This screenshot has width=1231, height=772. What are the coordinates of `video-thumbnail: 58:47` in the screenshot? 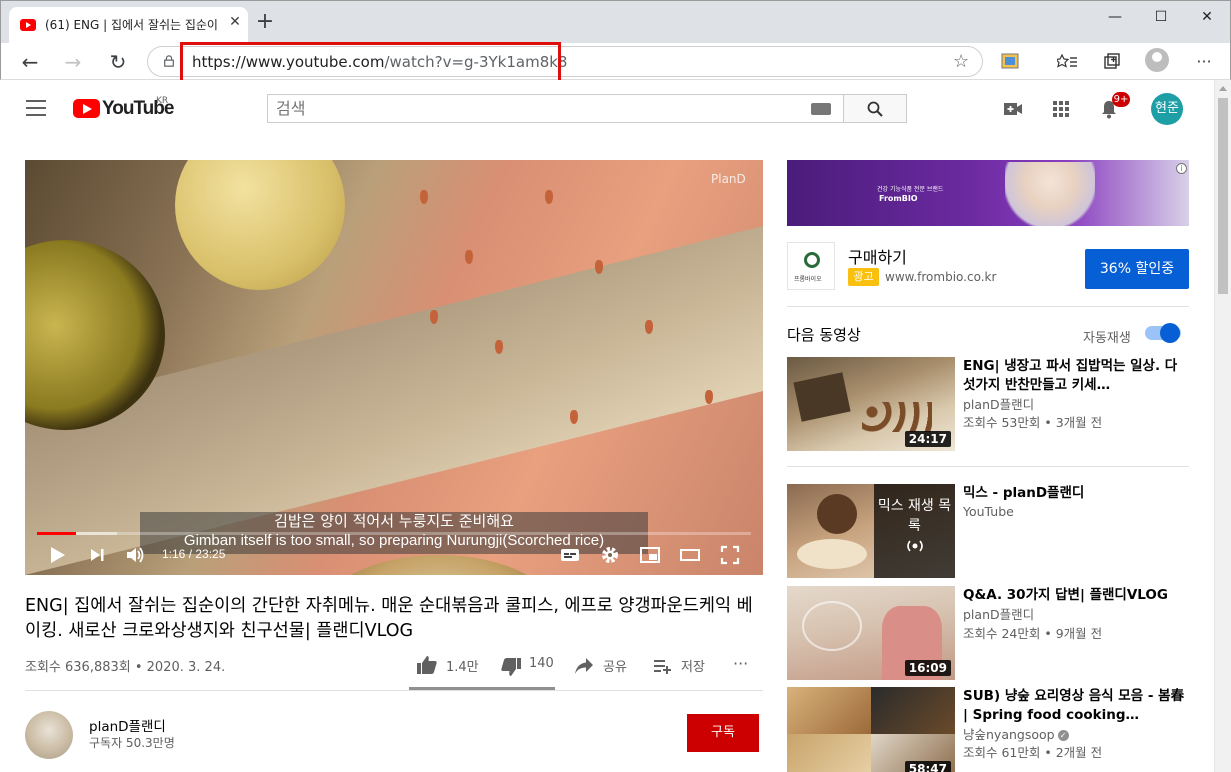 It's located at (871, 729).